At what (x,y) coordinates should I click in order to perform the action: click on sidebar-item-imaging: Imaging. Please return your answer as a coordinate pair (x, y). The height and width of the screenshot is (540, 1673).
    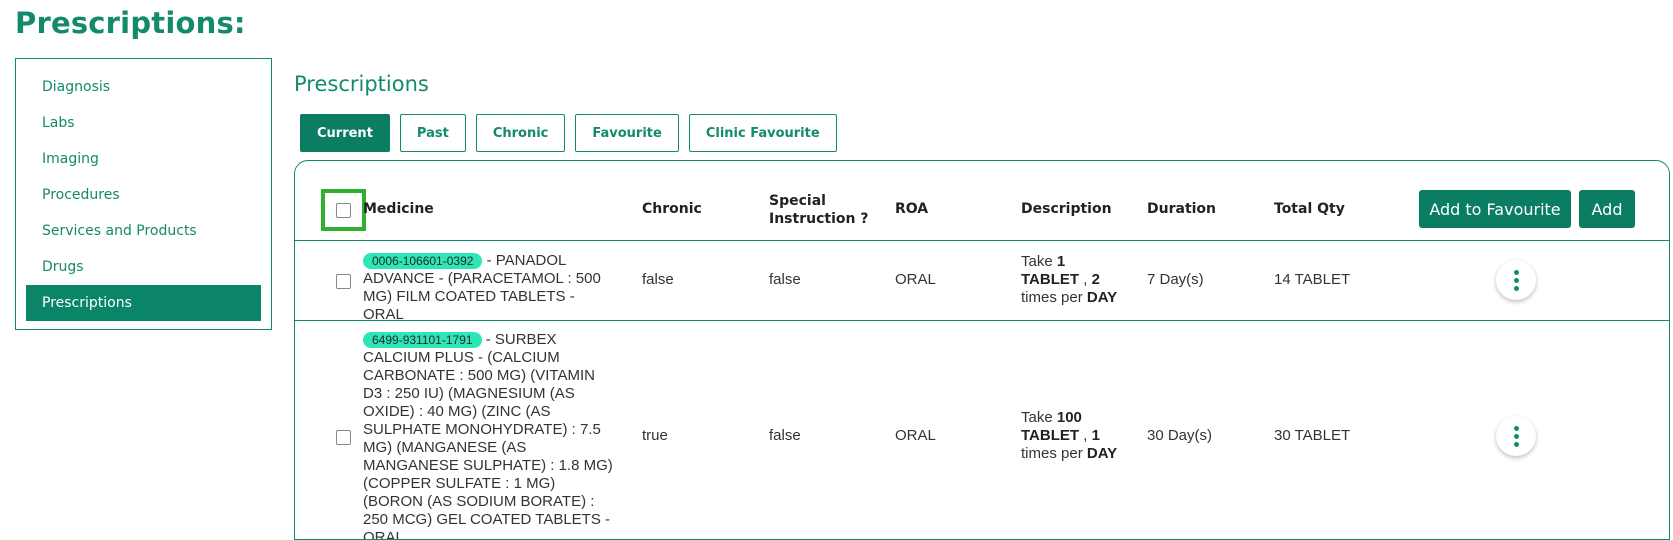
    Looking at the image, I should click on (143, 159).